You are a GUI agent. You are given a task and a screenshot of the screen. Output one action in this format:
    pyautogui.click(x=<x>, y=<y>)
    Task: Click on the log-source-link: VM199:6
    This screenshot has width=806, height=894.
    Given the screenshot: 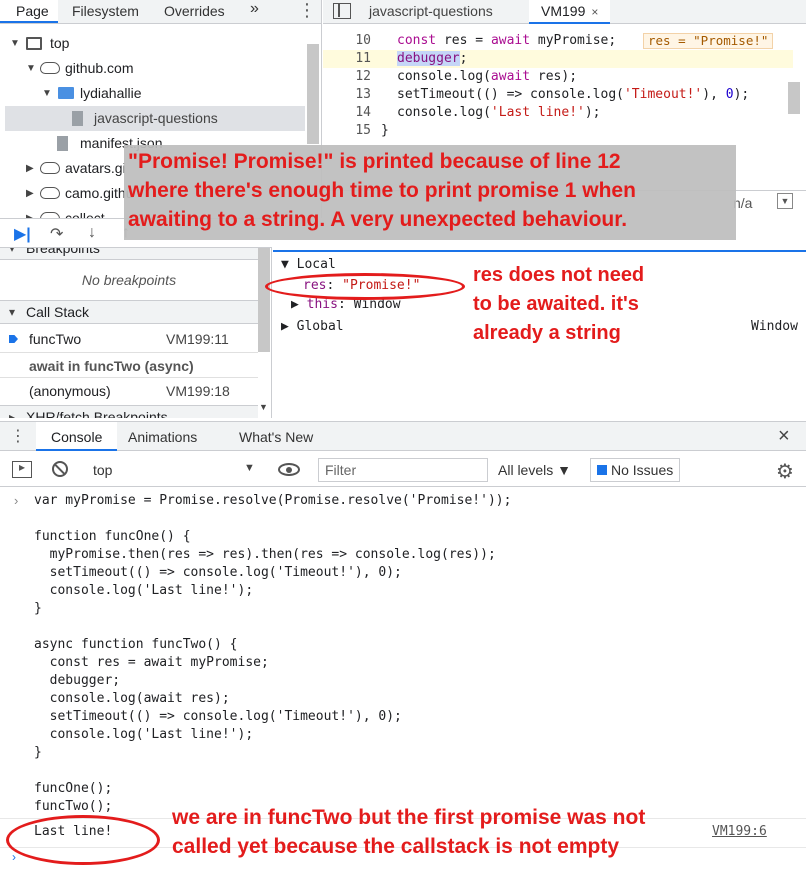 What is the action you would take?
    pyautogui.click(x=739, y=831)
    